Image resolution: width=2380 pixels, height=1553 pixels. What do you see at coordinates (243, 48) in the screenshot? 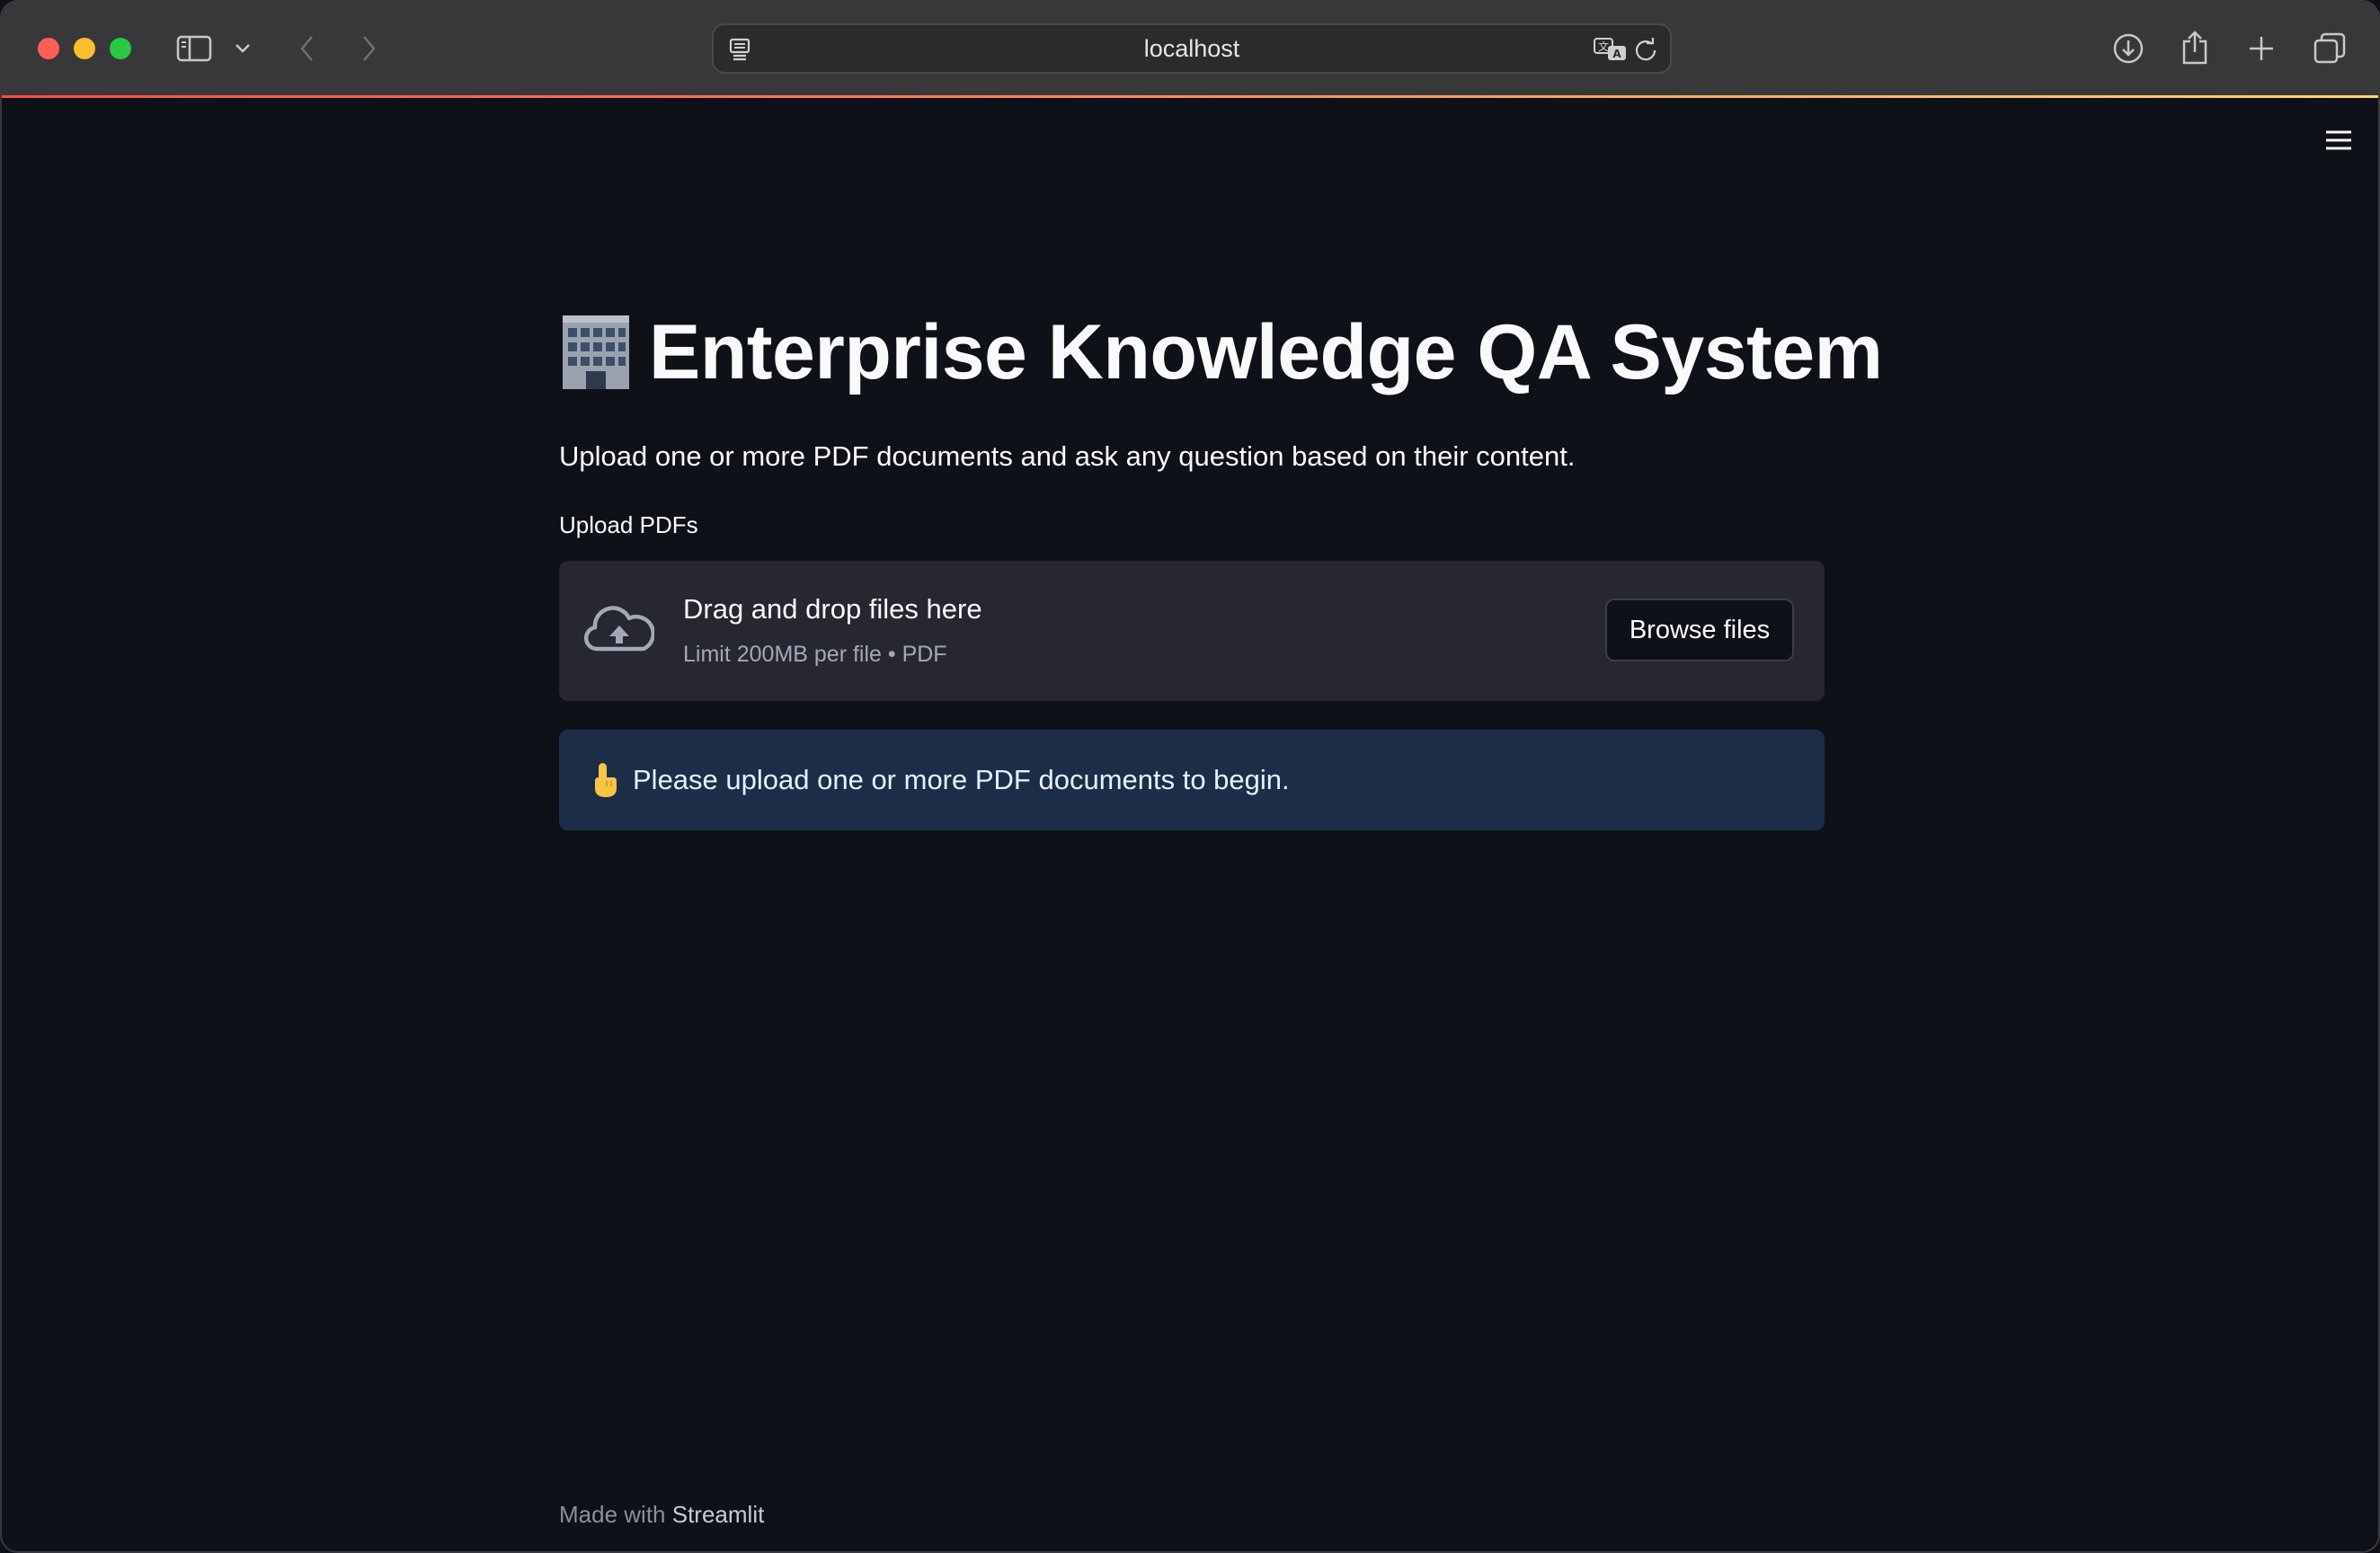
I see `chevron-down-icon` at bounding box center [243, 48].